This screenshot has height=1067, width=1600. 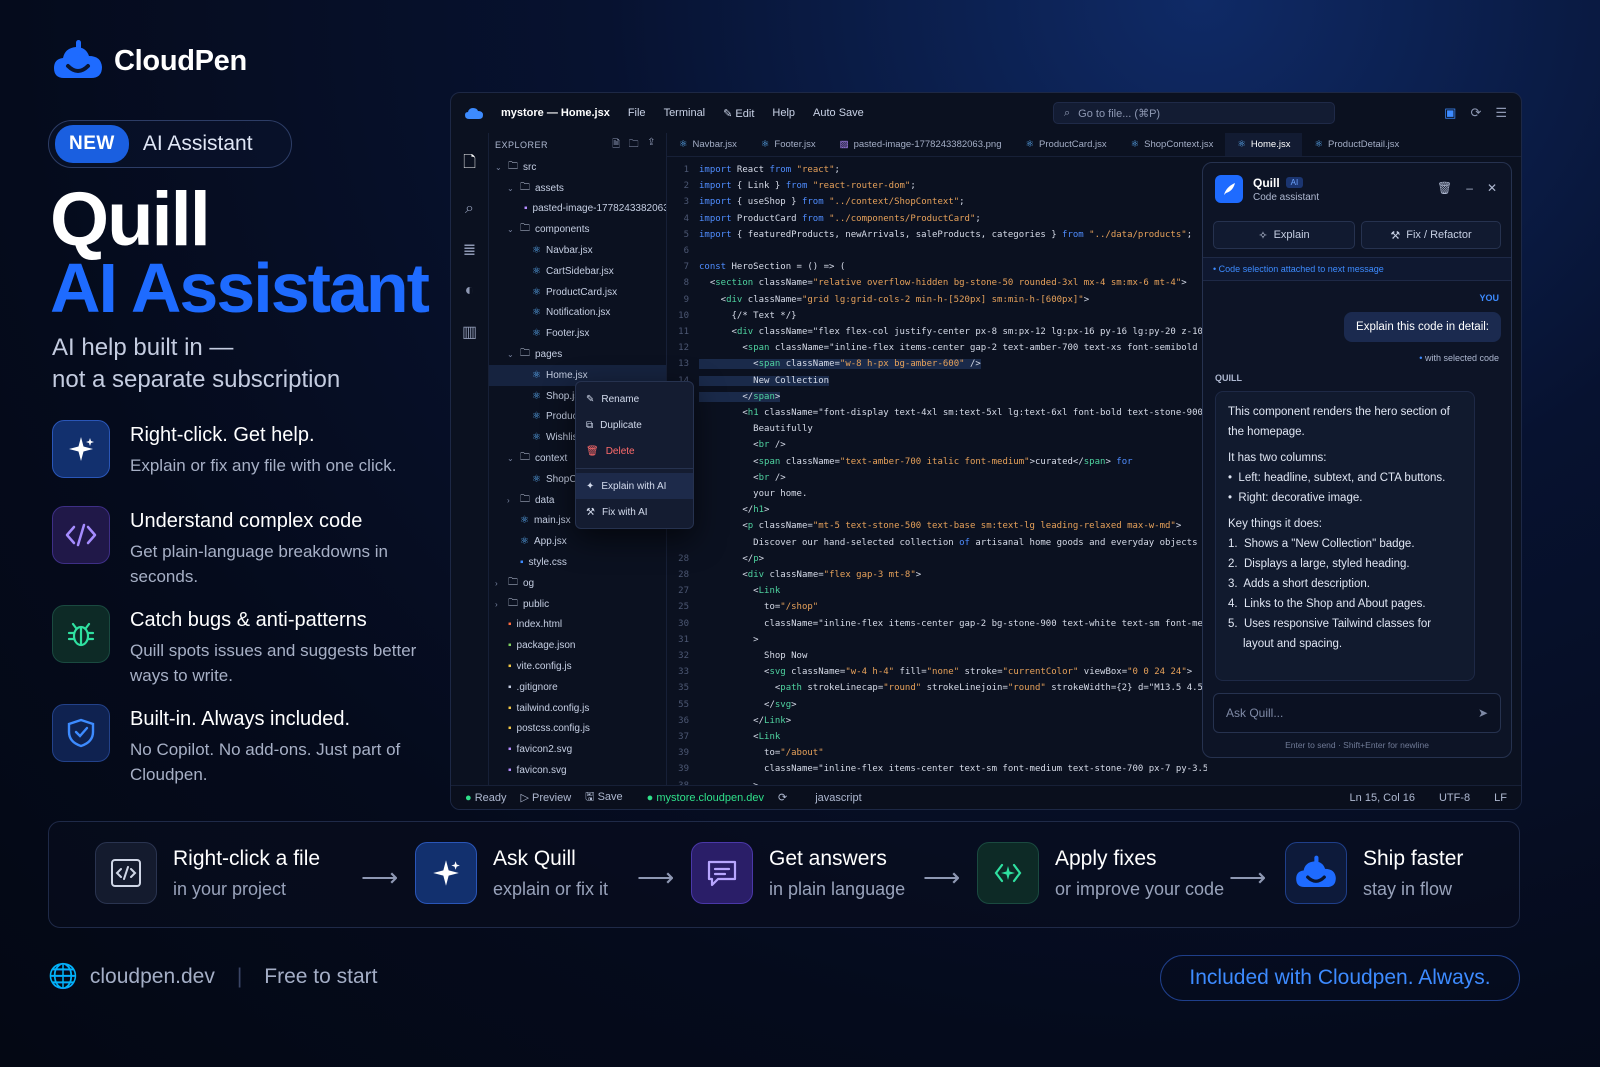 What do you see at coordinates (1454, 798) in the screenshot?
I see `encoding: UTF-8` at bounding box center [1454, 798].